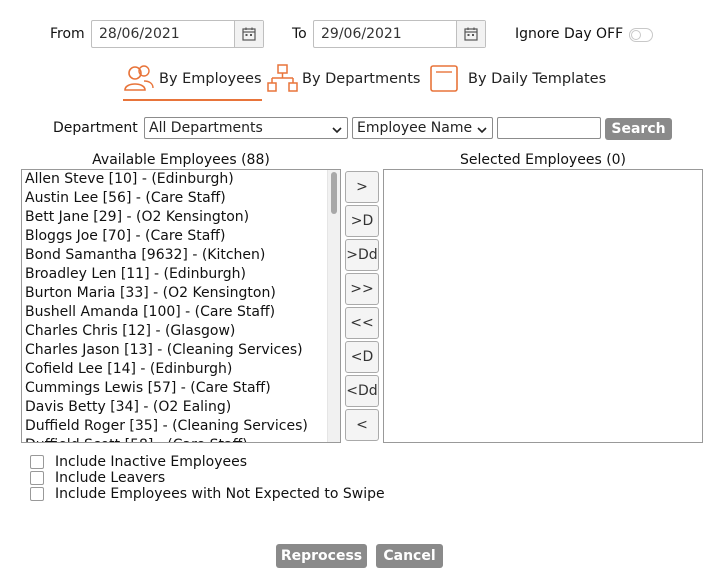  What do you see at coordinates (362, 289) in the screenshot?
I see `move-all-right-button: >>` at bounding box center [362, 289].